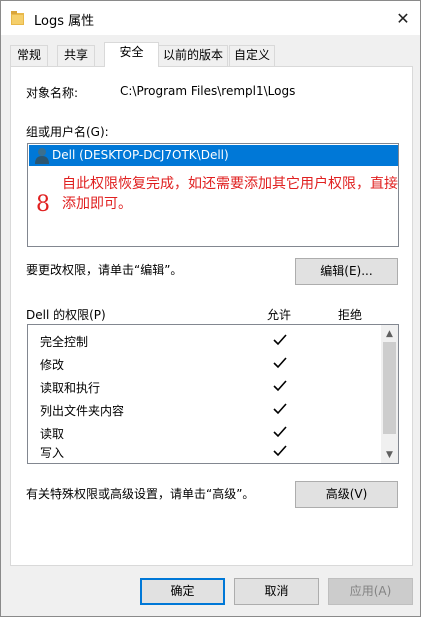 The image size is (421, 617). I want to click on change-permissions-hint: 要更改权限，请单击“编辑”。, so click(104, 270).